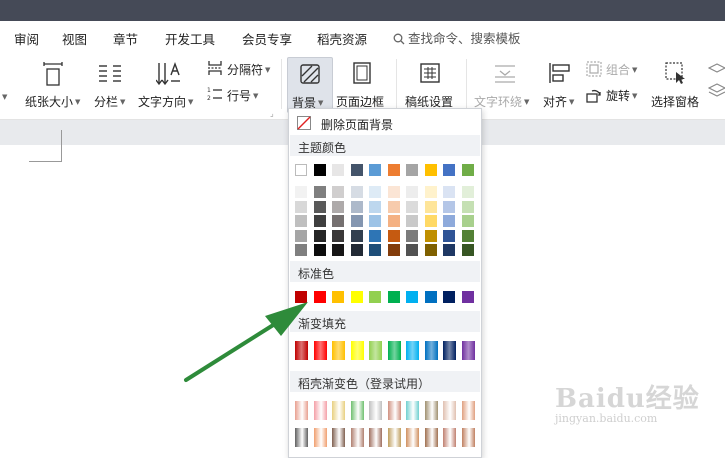 Image resolution: width=725 pixels, height=458 pixels. Describe the element at coordinates (505, 85) in the screenshot. I see `text-wrap-button: 文字环绕 ▼` at that location.